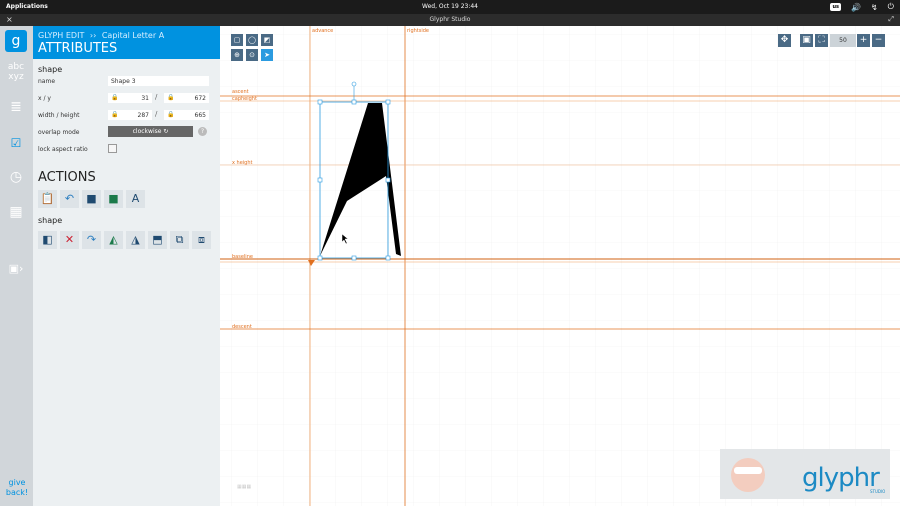 The width and height of the screenshot is (900, 506). I want to click on system-top-bar: Applications Wed, Oct 19 23:44 us 🔊 ↯ ⏻, so click(450, 7).